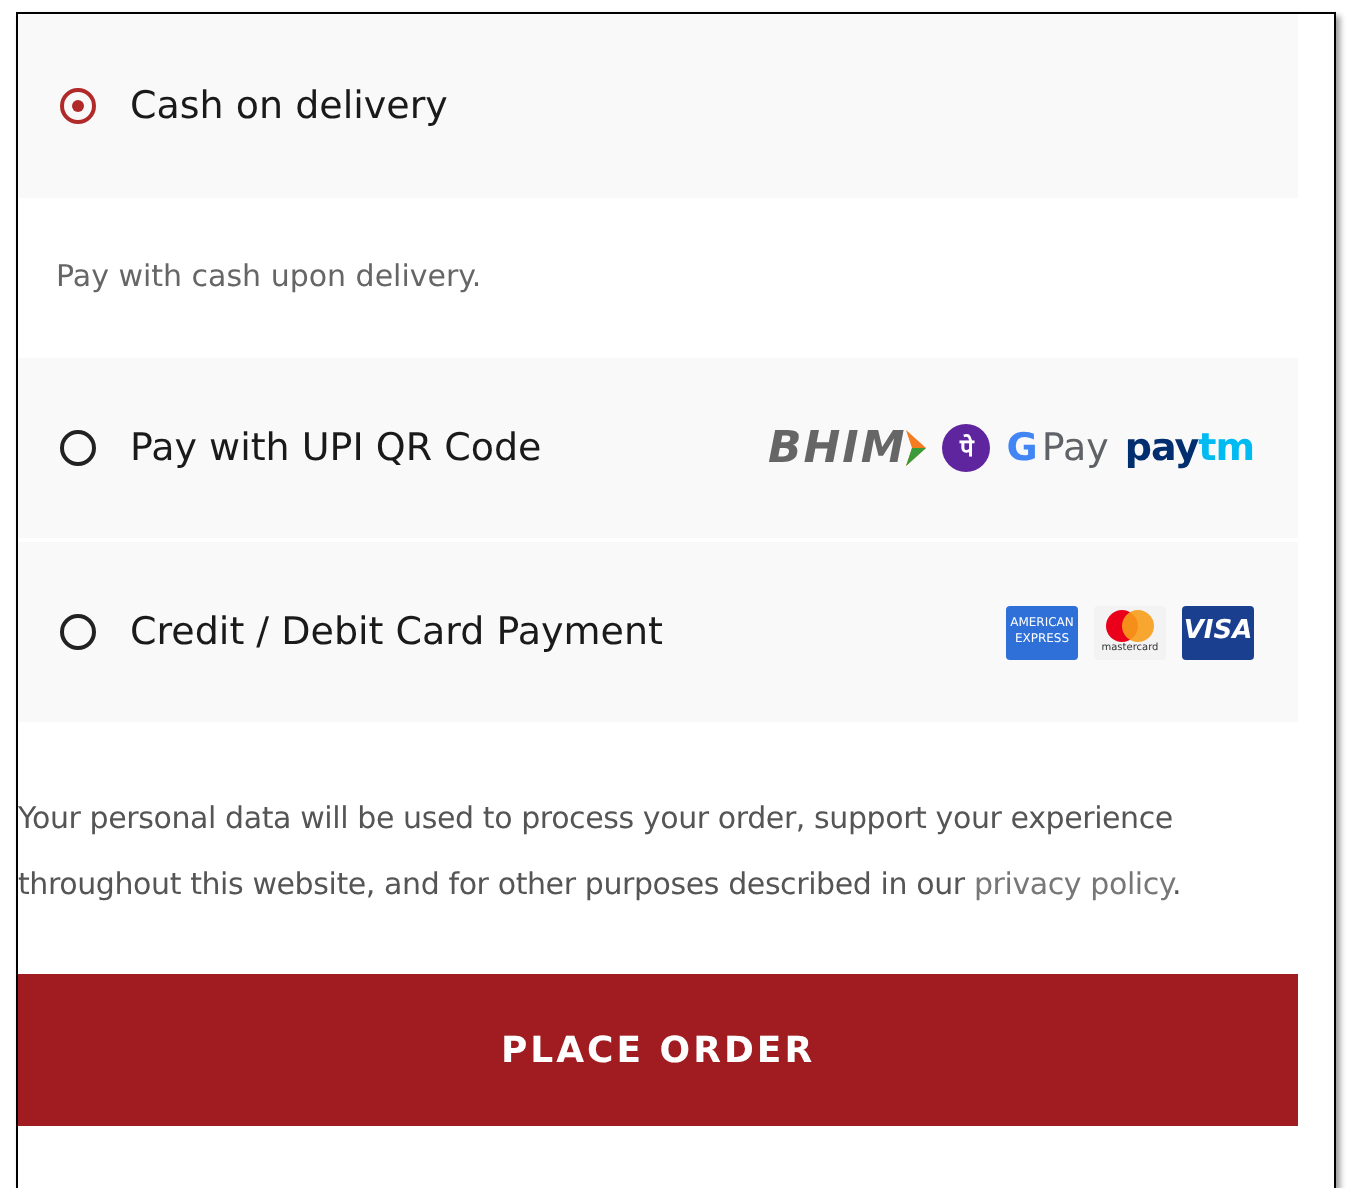 This screenshot has width=1356, height=1188. Describe the element at coordinates (1072, 884) in the screenshot. I see `privacy-policy-link: privacy policy` at that location.